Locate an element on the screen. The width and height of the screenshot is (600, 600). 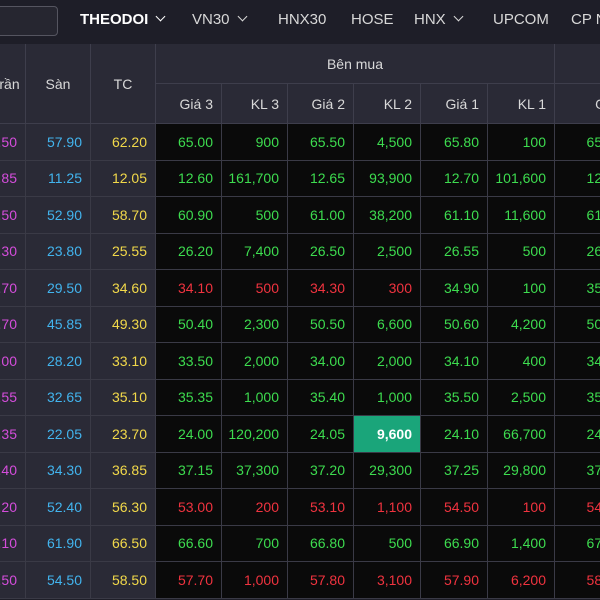
header-giá-2: Giá 2 is located at coordinates (321, 104).